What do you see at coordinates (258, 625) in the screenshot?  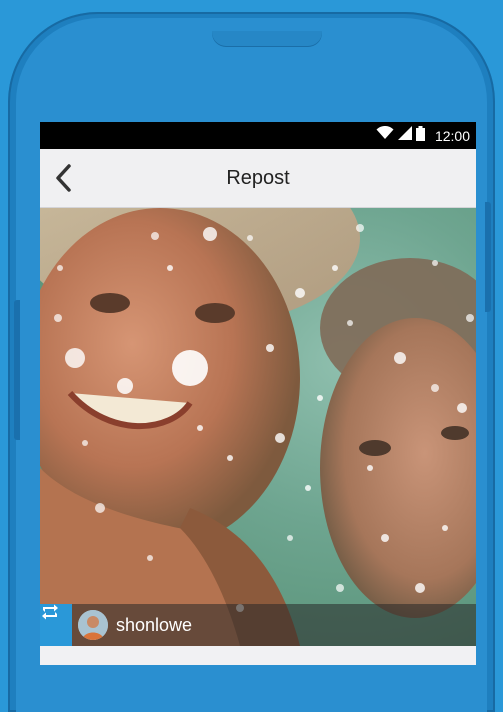 I see `repost-credit-bar: shonlowe` at bounding box center [258, 625].